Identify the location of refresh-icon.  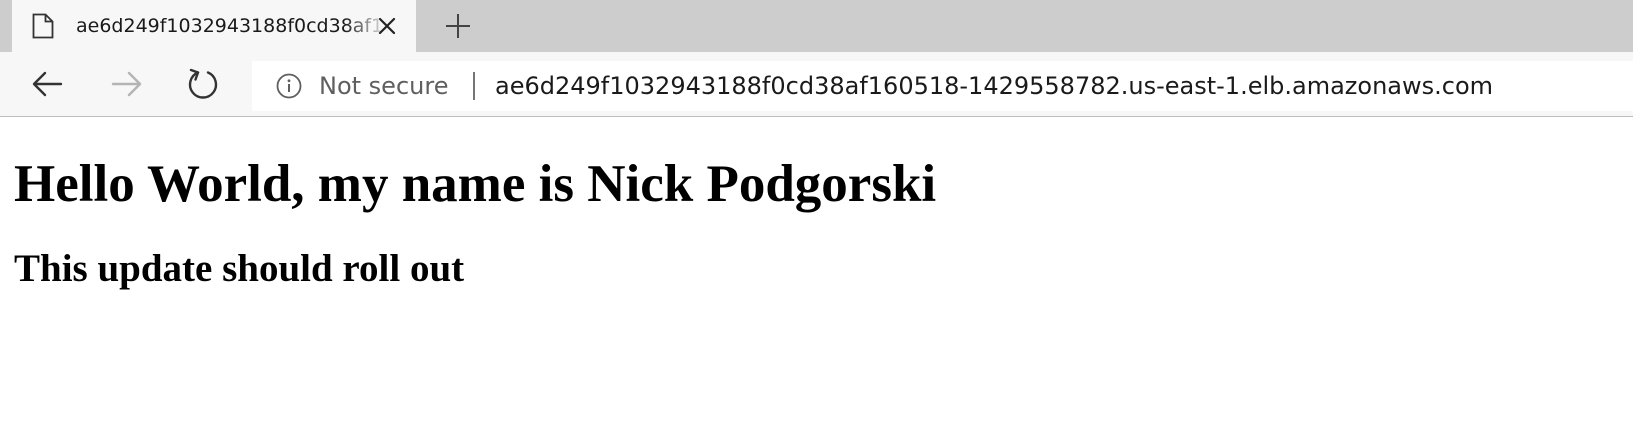
(203, 84).